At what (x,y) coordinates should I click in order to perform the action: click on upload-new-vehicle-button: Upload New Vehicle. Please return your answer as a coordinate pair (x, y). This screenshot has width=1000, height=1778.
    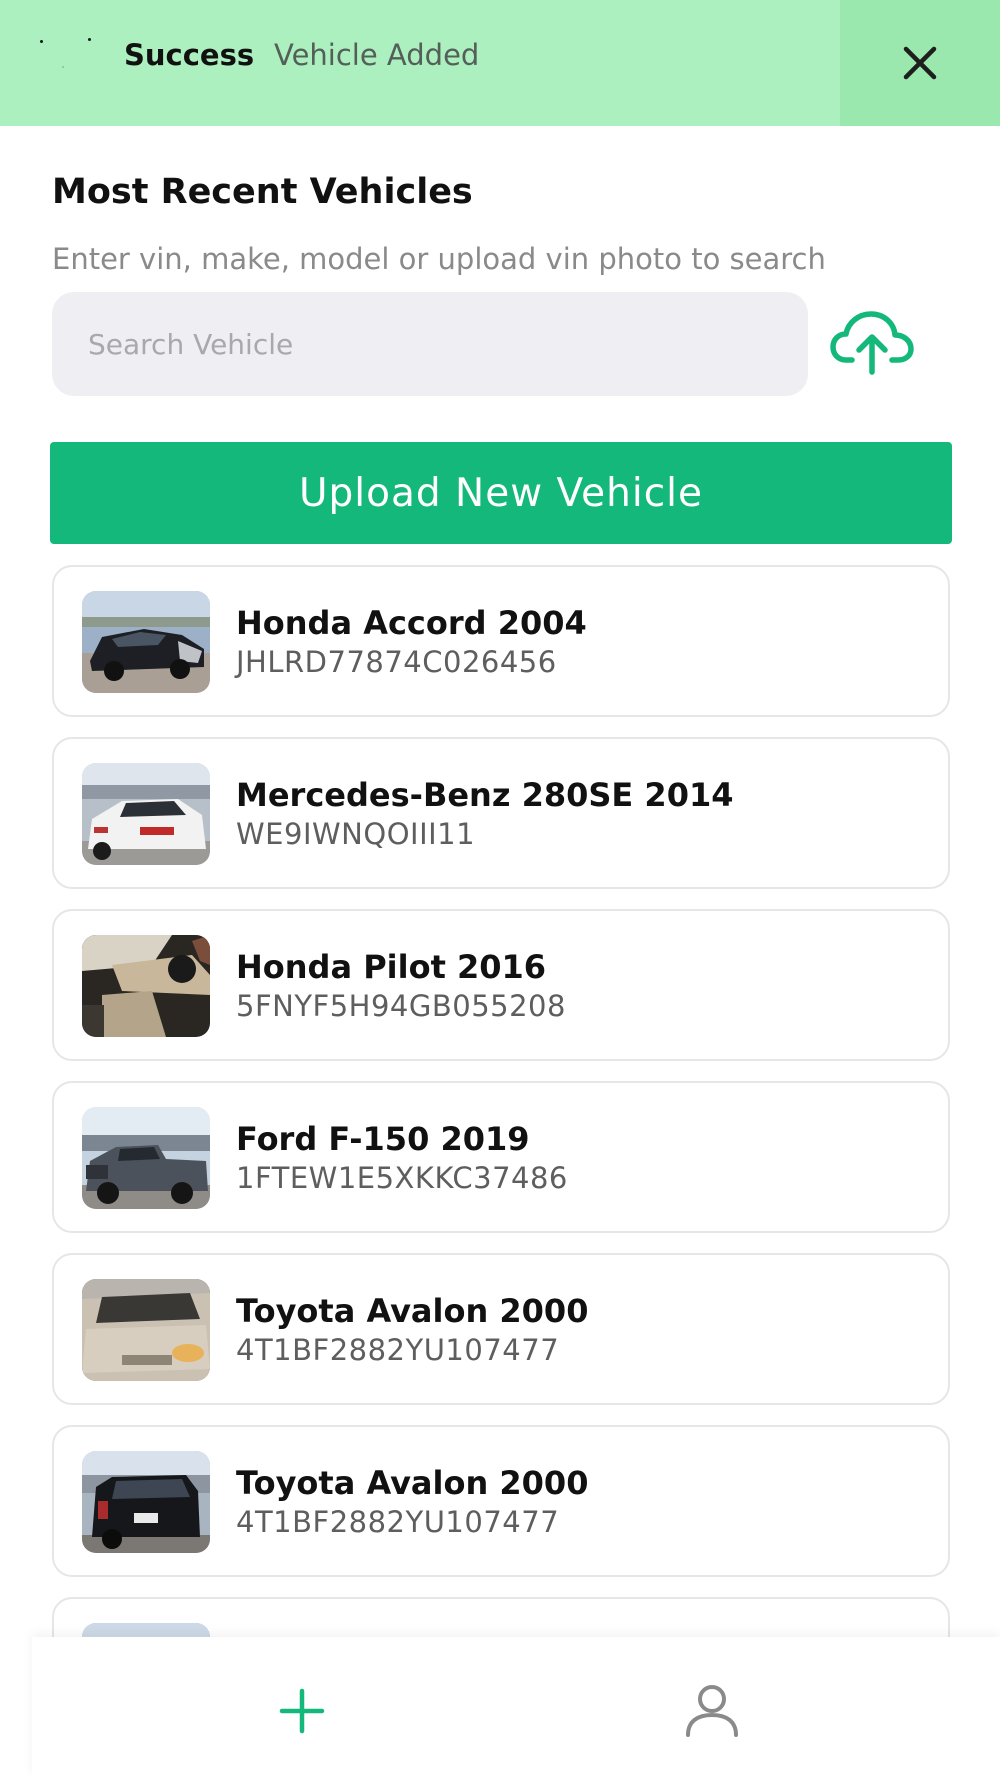
    Looking at the image, I should click on (501, 493).